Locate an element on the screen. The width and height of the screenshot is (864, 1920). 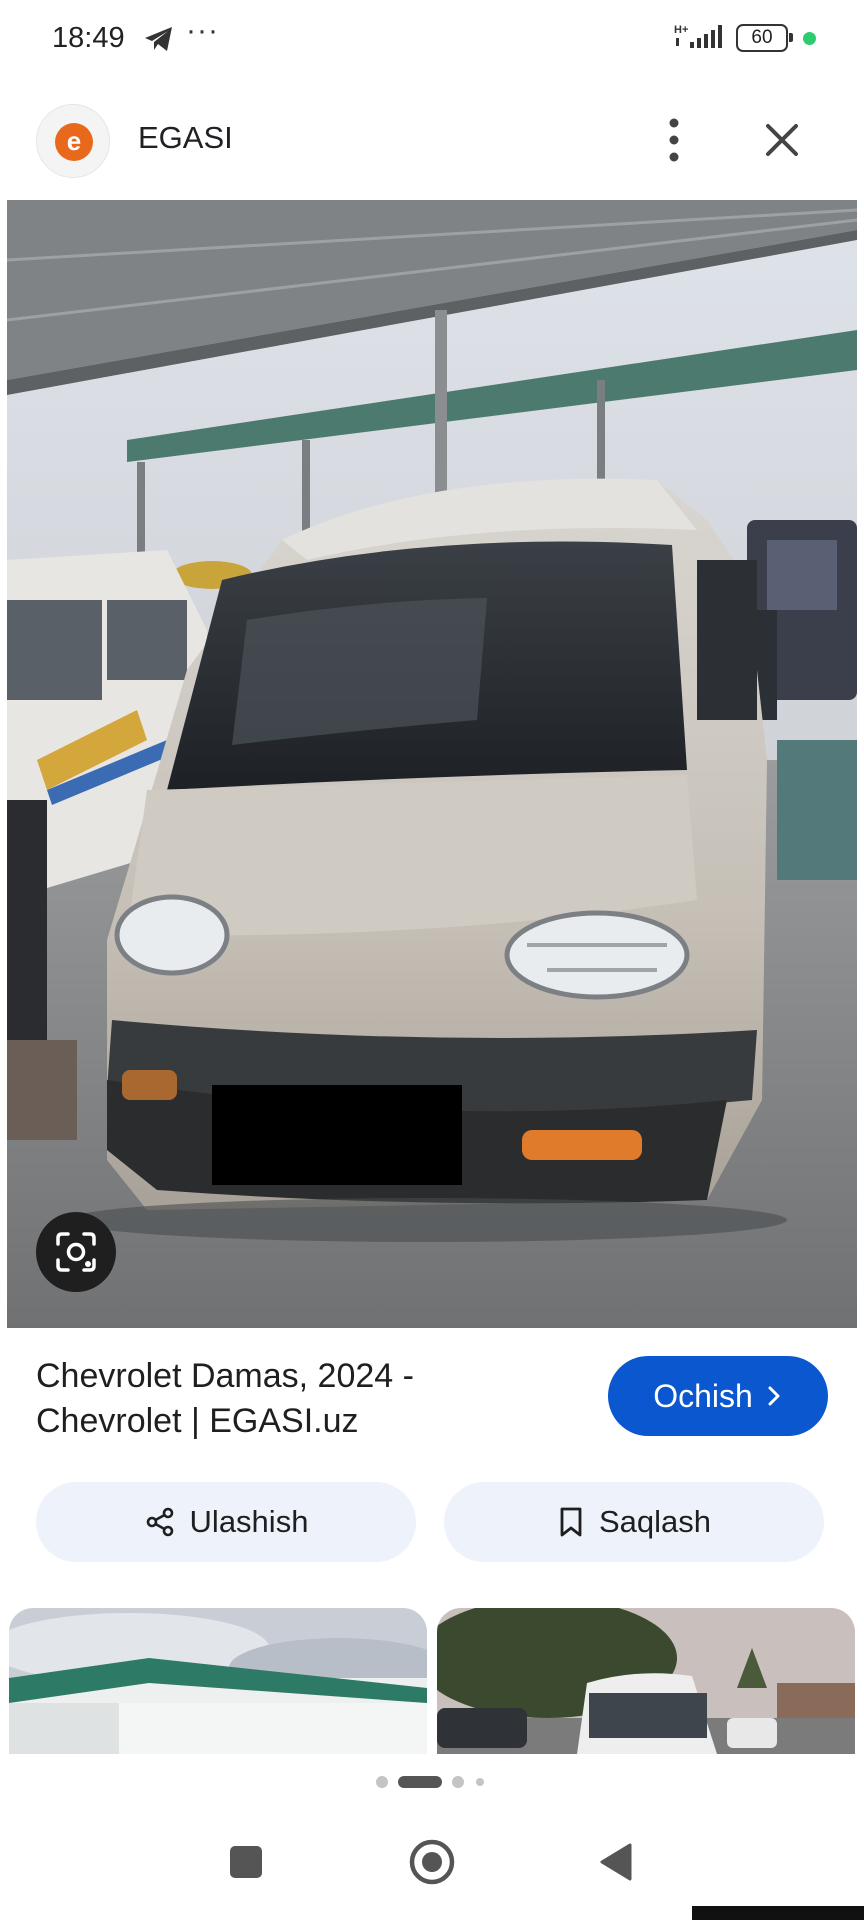
save-label: Saqlash is located at coordinates (655, 1521).